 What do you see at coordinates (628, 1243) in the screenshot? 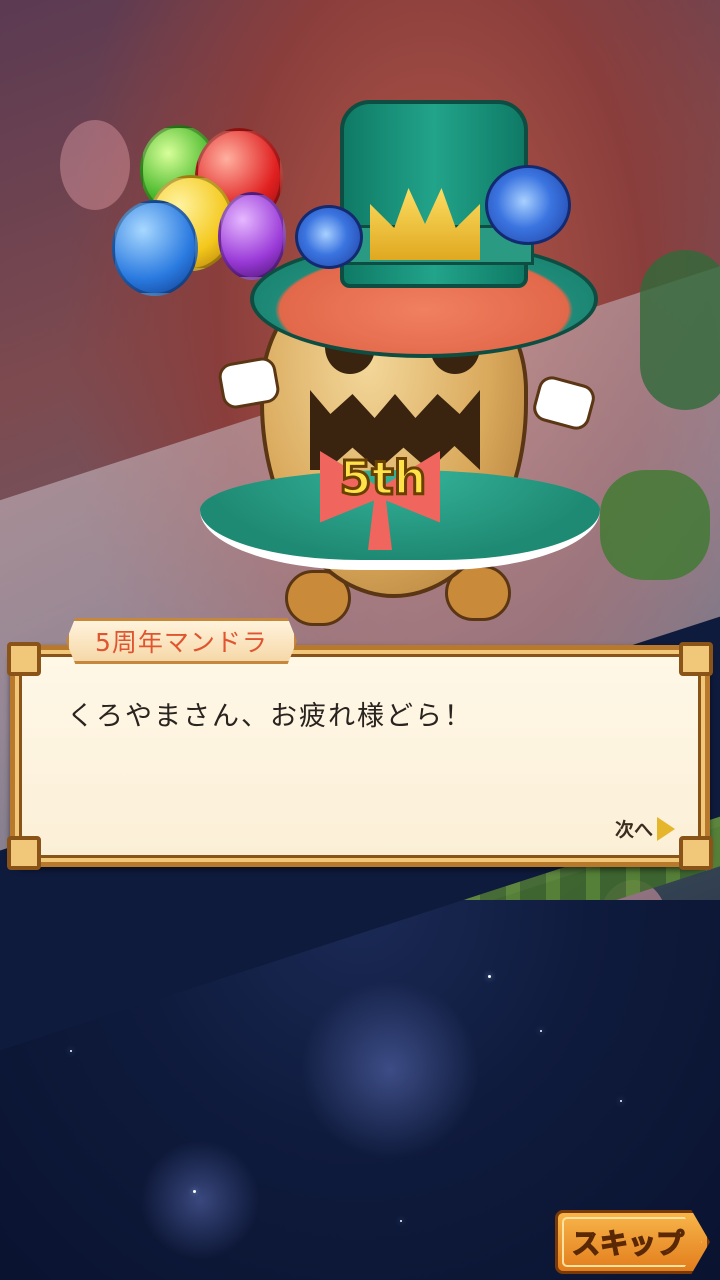
I see `skip-label: スキップ` at bounding box center [628, 1243].